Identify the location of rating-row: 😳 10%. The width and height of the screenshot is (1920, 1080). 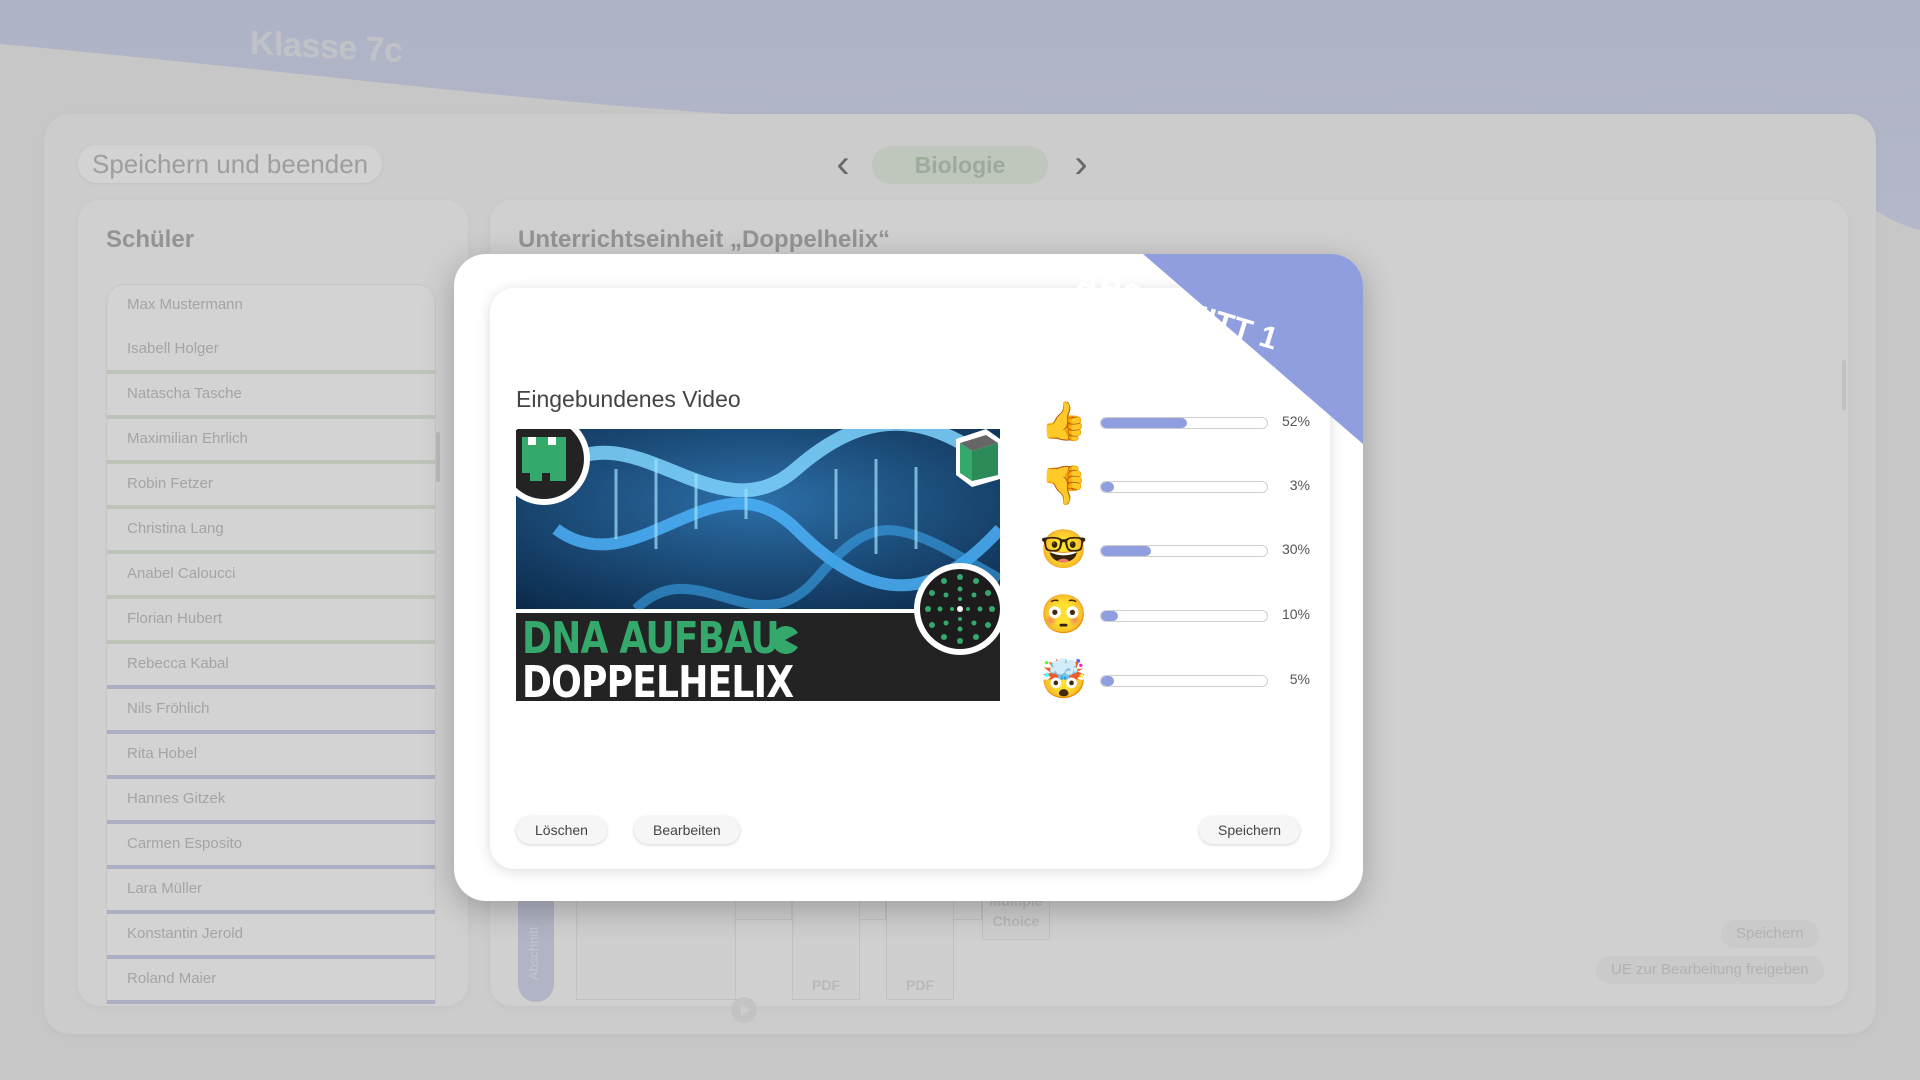
(1175, 615).